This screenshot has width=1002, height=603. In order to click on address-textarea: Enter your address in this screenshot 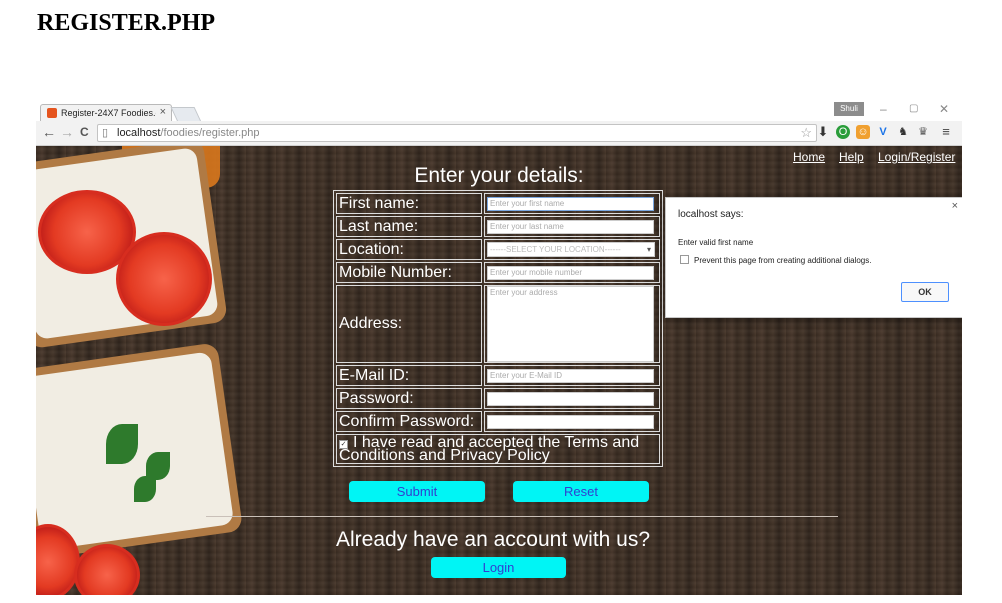, I will do `click(570, 324)`.